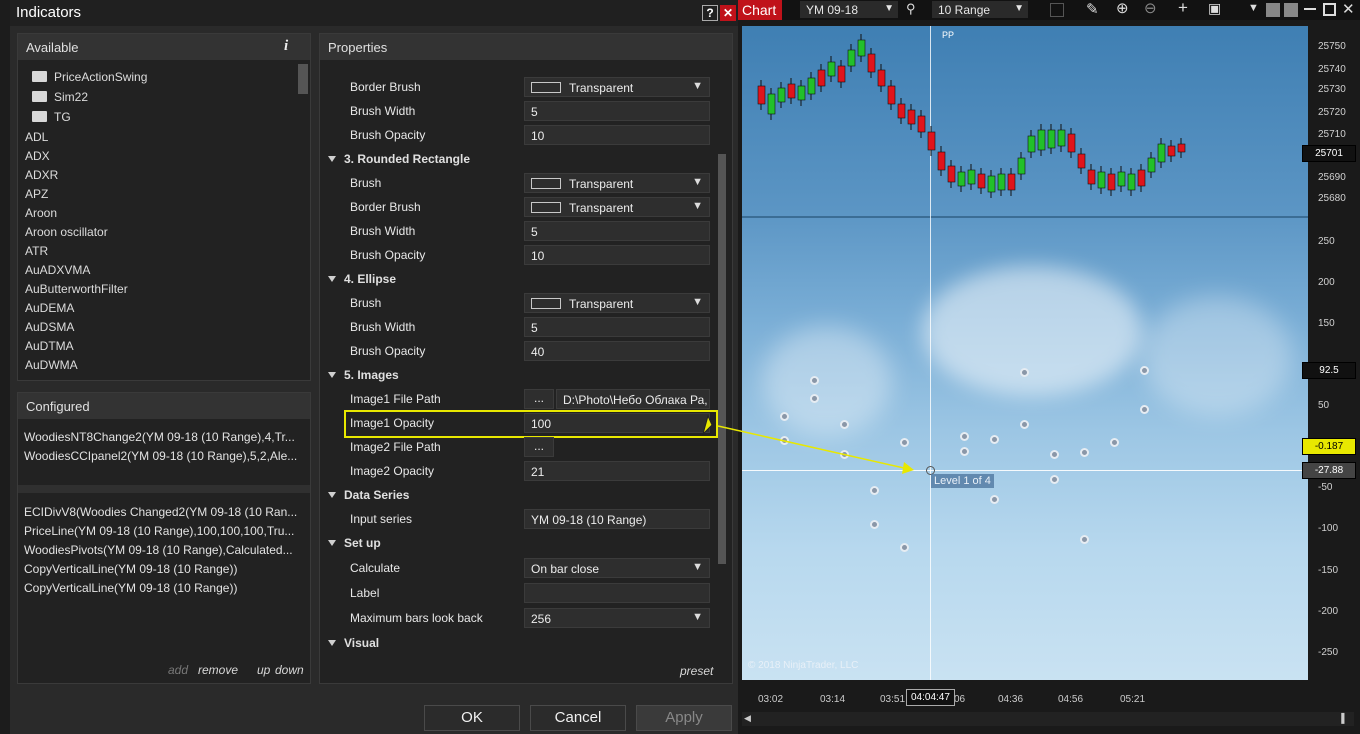 This screenshot has height=734, width=1360. Describe the element at coordinates (617, 593) in the screenshot. I see `label-input` at that location.